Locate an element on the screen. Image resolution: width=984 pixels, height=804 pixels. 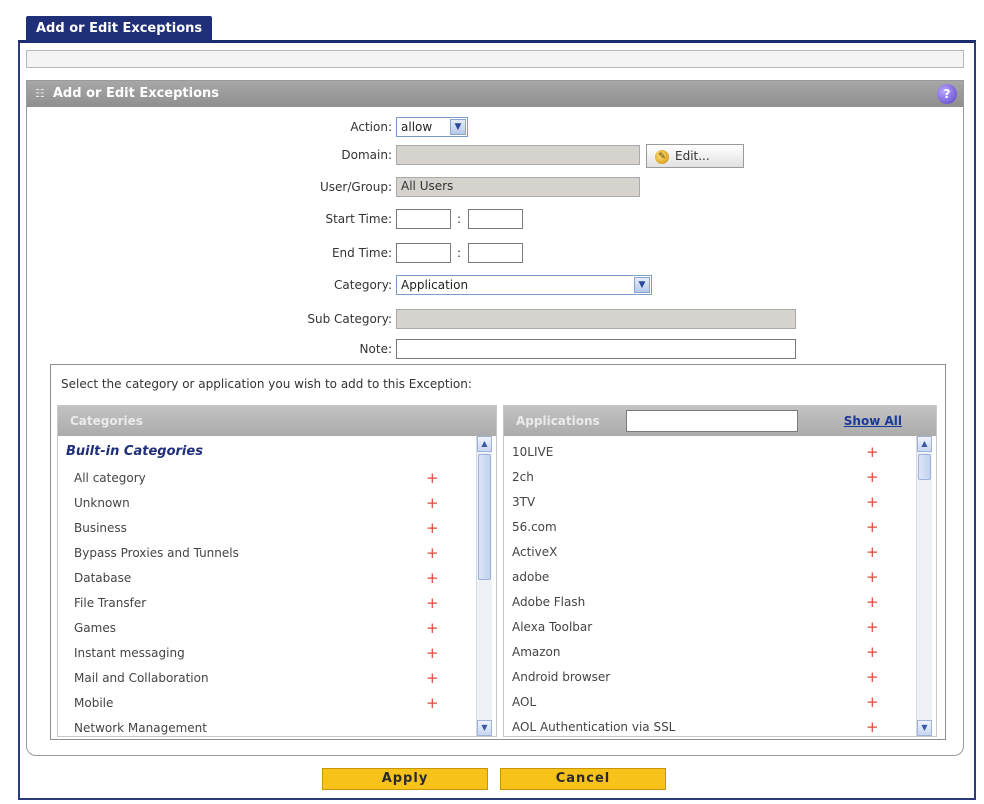
sub-category-label: Sub Category: is located at coordinates (349, 319).